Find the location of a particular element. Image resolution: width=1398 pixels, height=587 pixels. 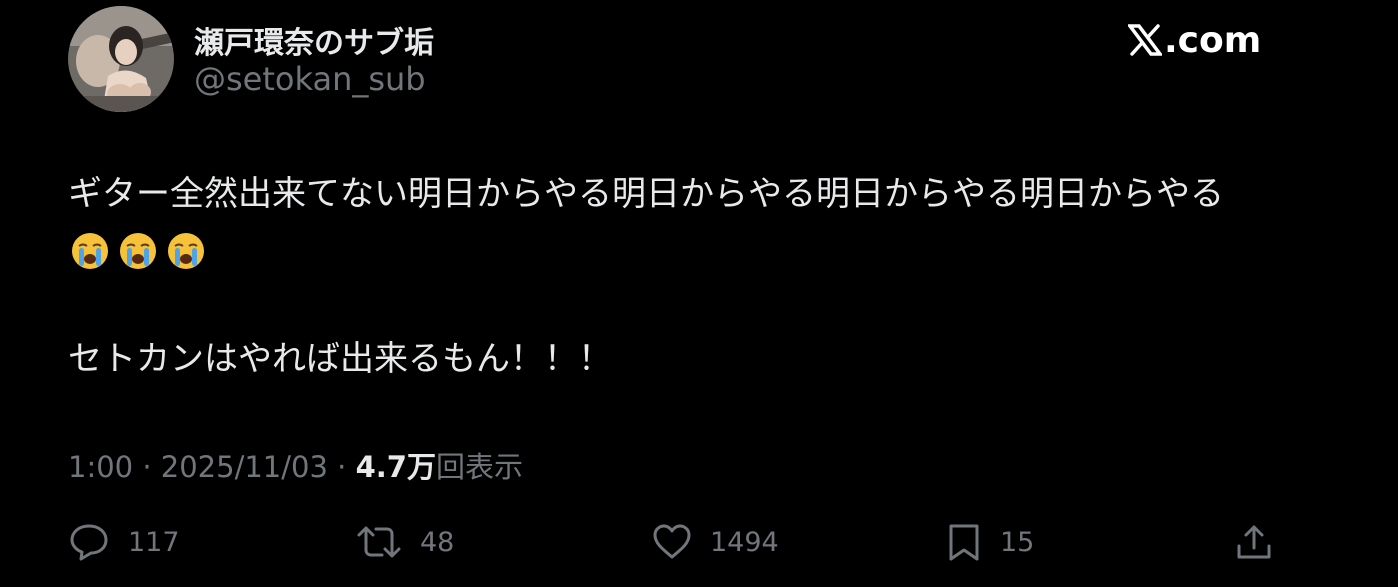

bookmark-count: 15 is located at coordinates (1017, 542).